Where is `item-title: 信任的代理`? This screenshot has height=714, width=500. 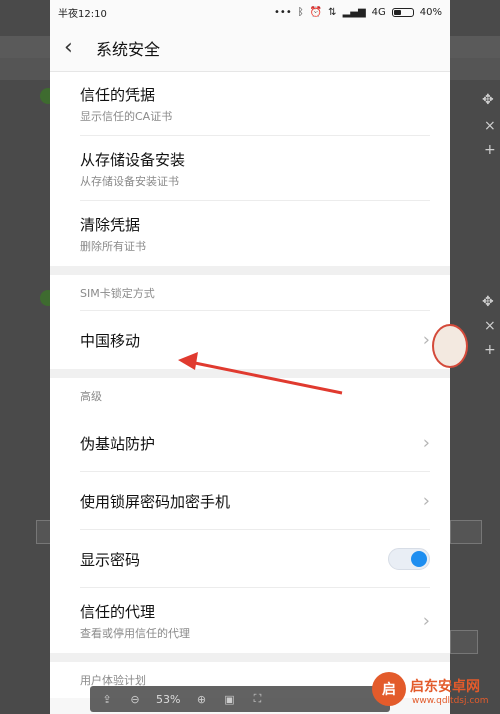
item-title: 信任的代理 is located at coordinates (118, 611).